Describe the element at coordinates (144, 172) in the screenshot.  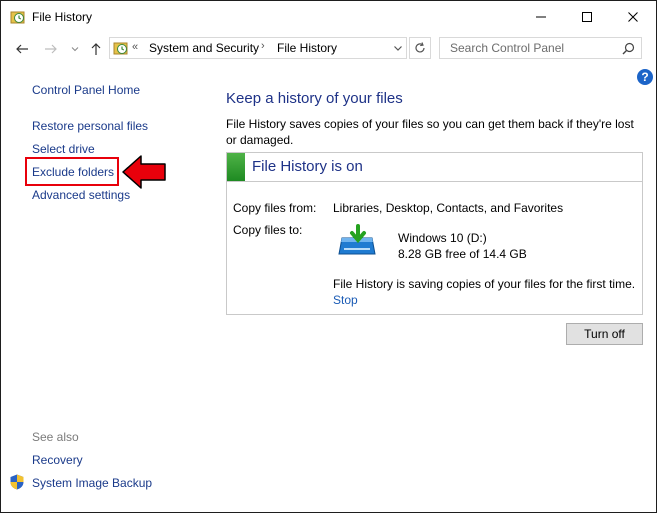
I see `red-arrow-icon` at that location.